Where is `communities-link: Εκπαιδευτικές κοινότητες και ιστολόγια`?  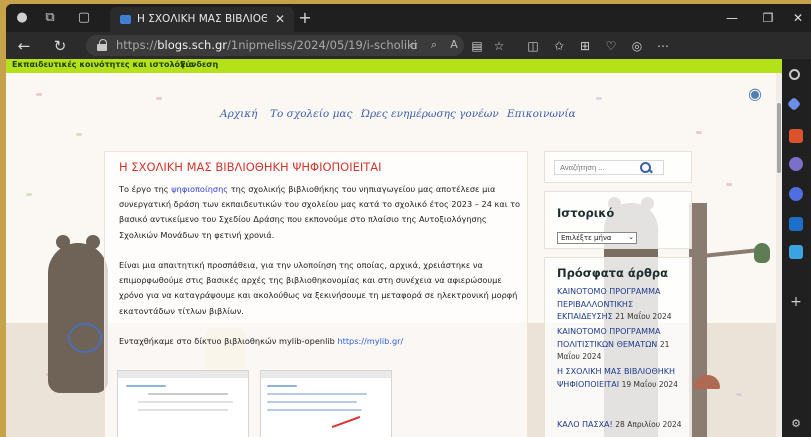 communities-link: Εκπαιδευτικές κοινότητες και ιστολόγια is located at coordinates (103, 64).